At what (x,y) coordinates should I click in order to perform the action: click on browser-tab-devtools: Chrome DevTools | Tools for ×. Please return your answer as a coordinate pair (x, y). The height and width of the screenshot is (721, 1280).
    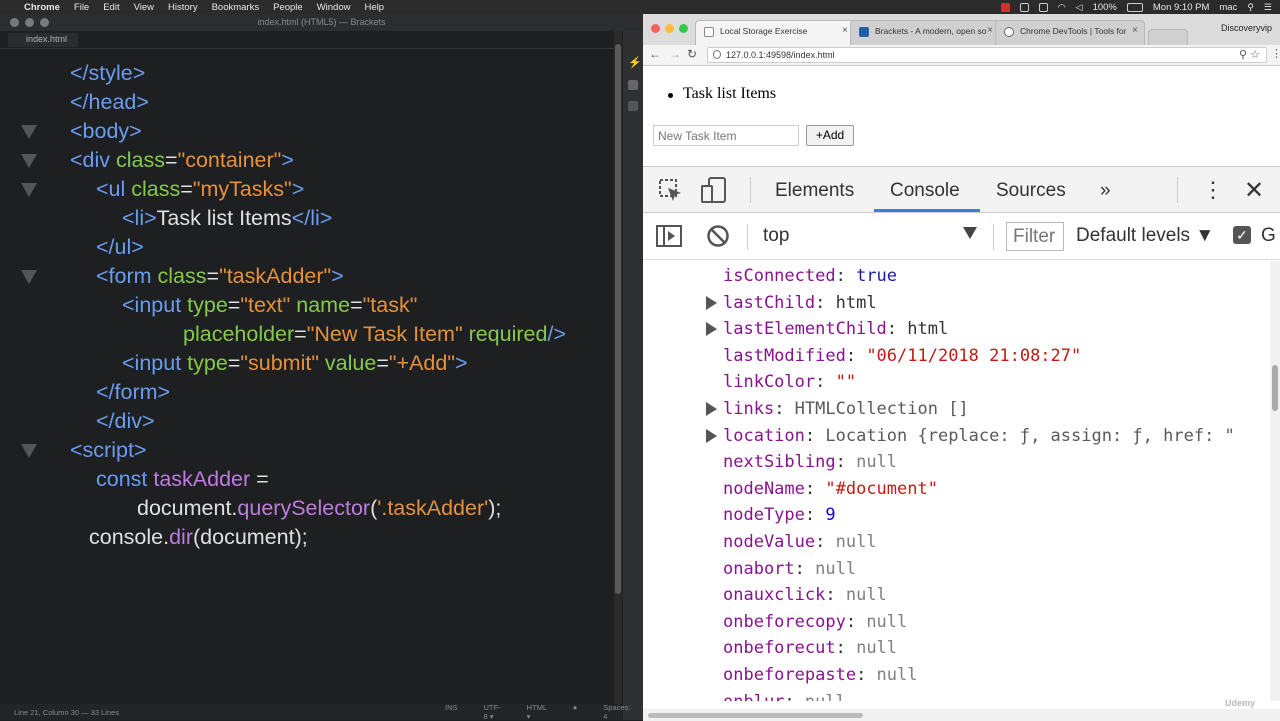
    Looking at the image, I should click on (1070, 32).